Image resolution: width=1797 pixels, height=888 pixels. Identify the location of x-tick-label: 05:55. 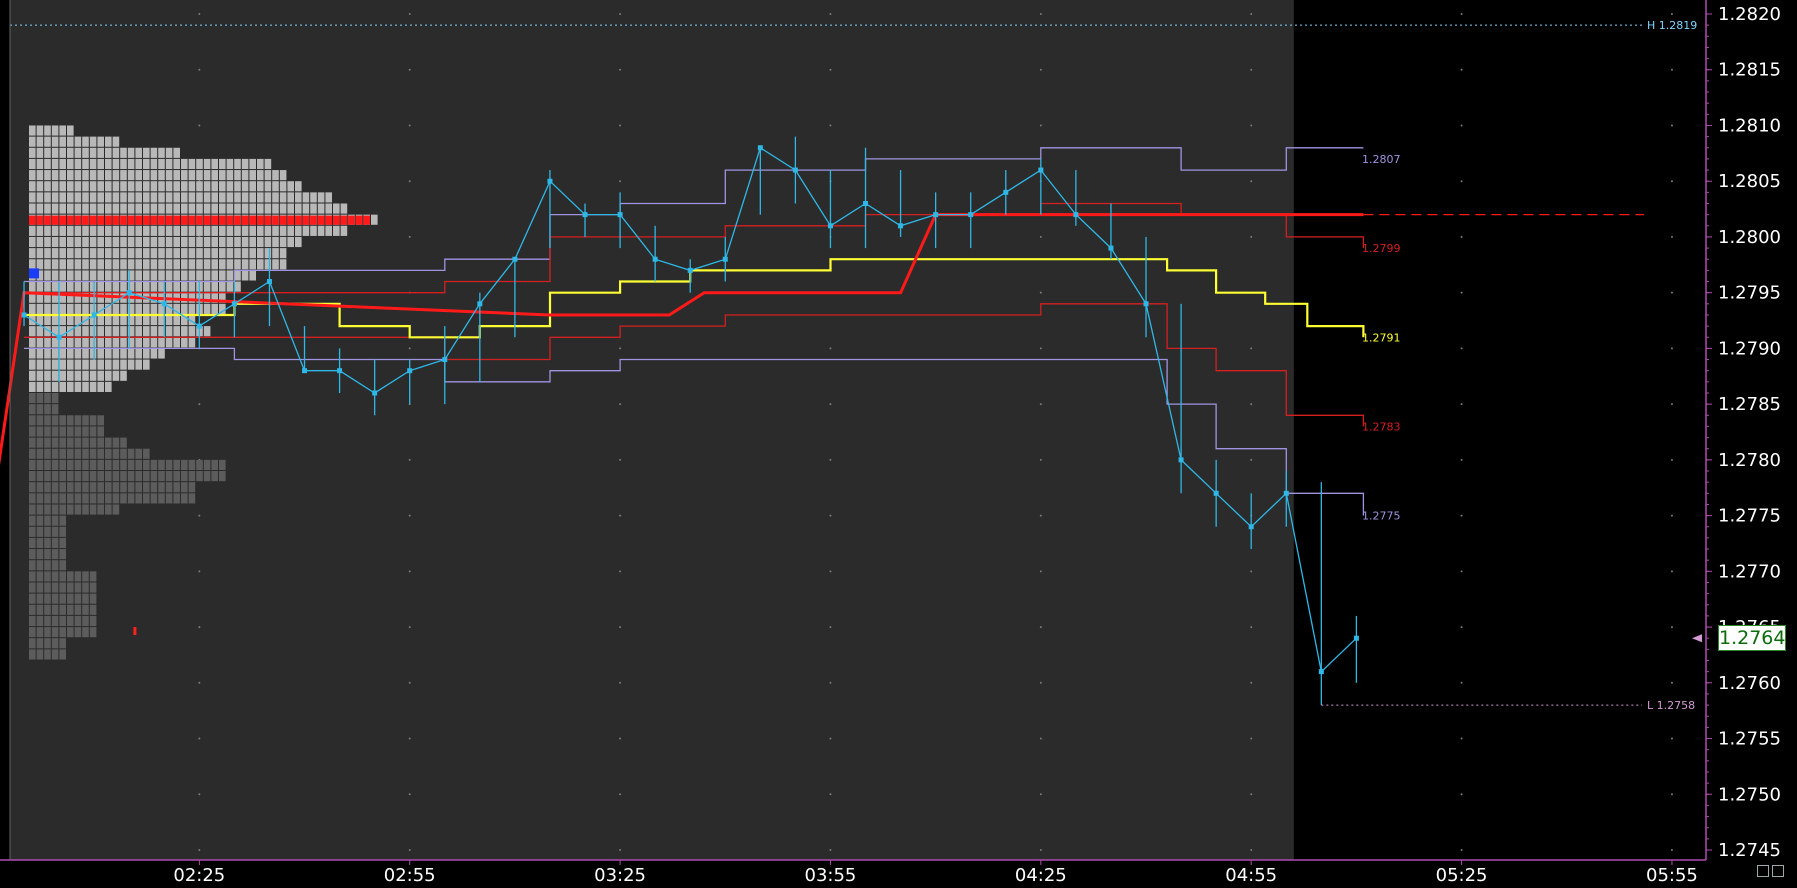
(1672, 875).